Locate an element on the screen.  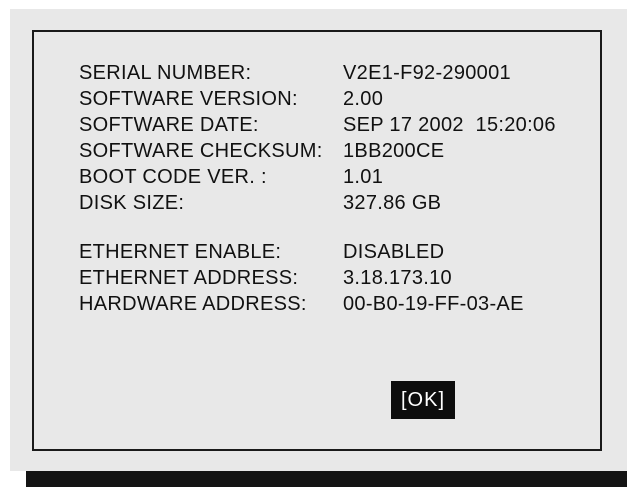
ethernet-enable-label: ETHERNET ENABLE: is located at coordinates (180, 251).